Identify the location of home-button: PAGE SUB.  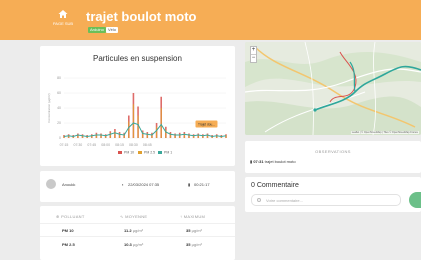
(63, 17).